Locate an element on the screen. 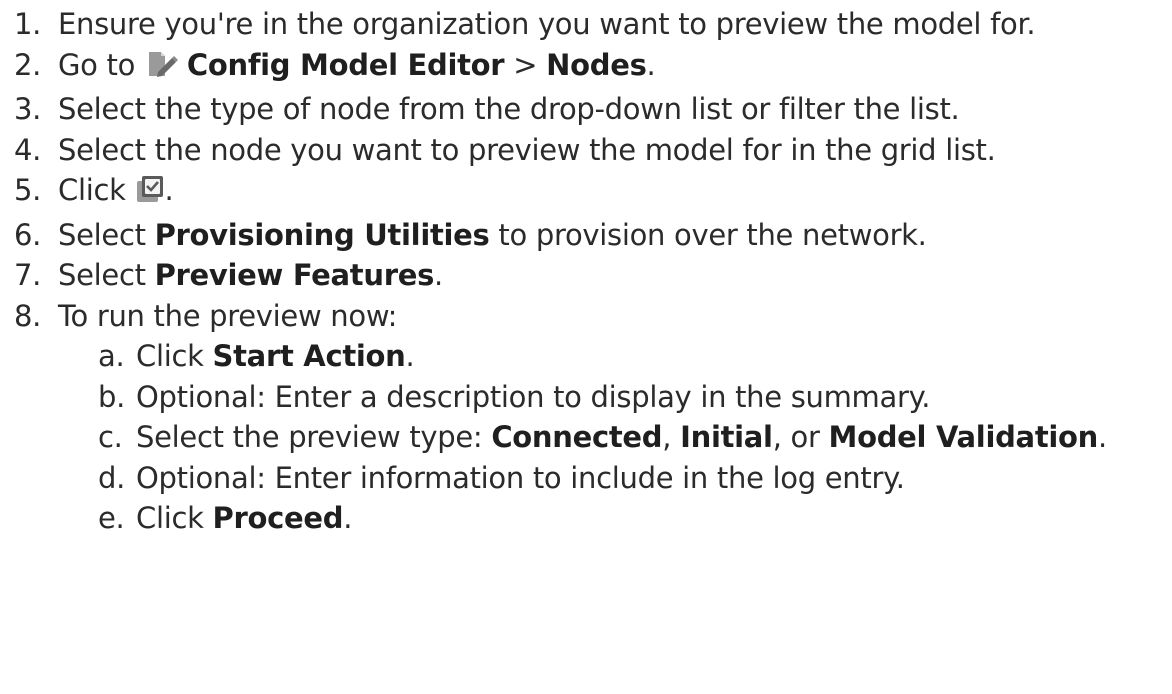 Image resolution: width=1172 pixels, height=694 pixels. preview-features-label: Preview Features is located at coordinates (294, 275).